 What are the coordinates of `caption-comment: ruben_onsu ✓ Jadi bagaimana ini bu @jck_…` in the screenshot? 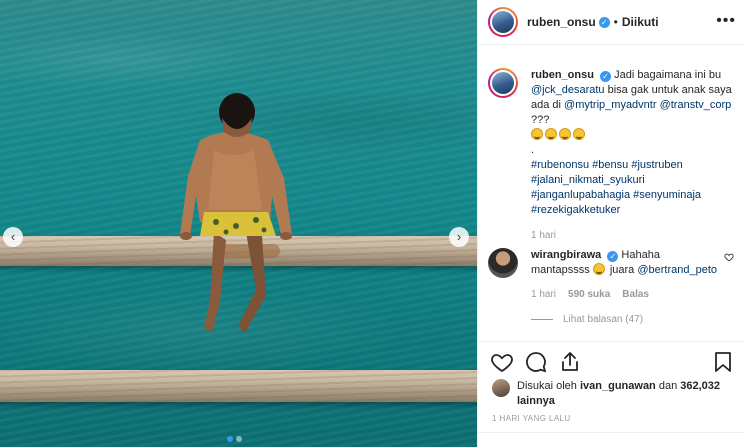 It's located at (613, 153).